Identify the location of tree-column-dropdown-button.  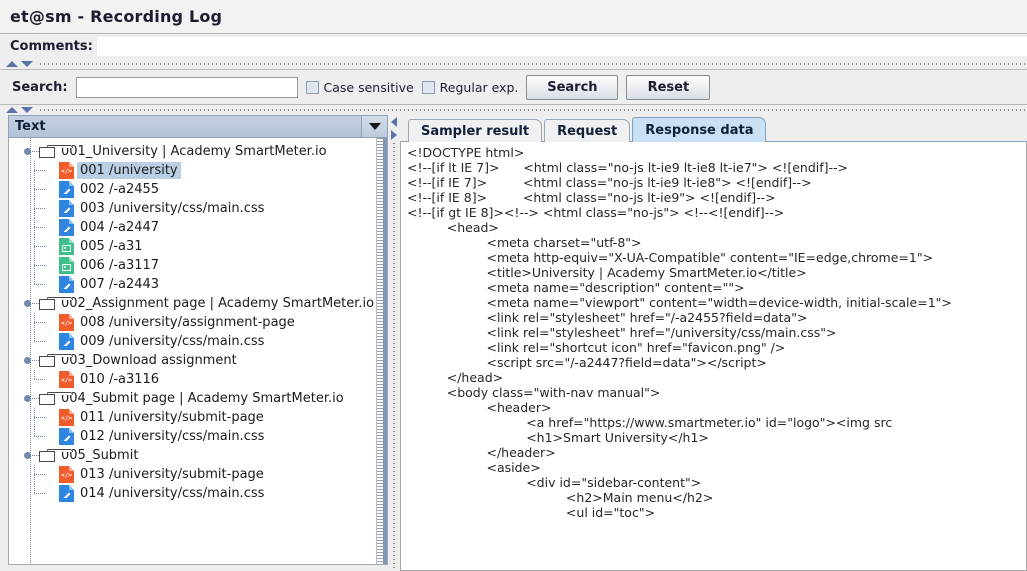
(374, 126).